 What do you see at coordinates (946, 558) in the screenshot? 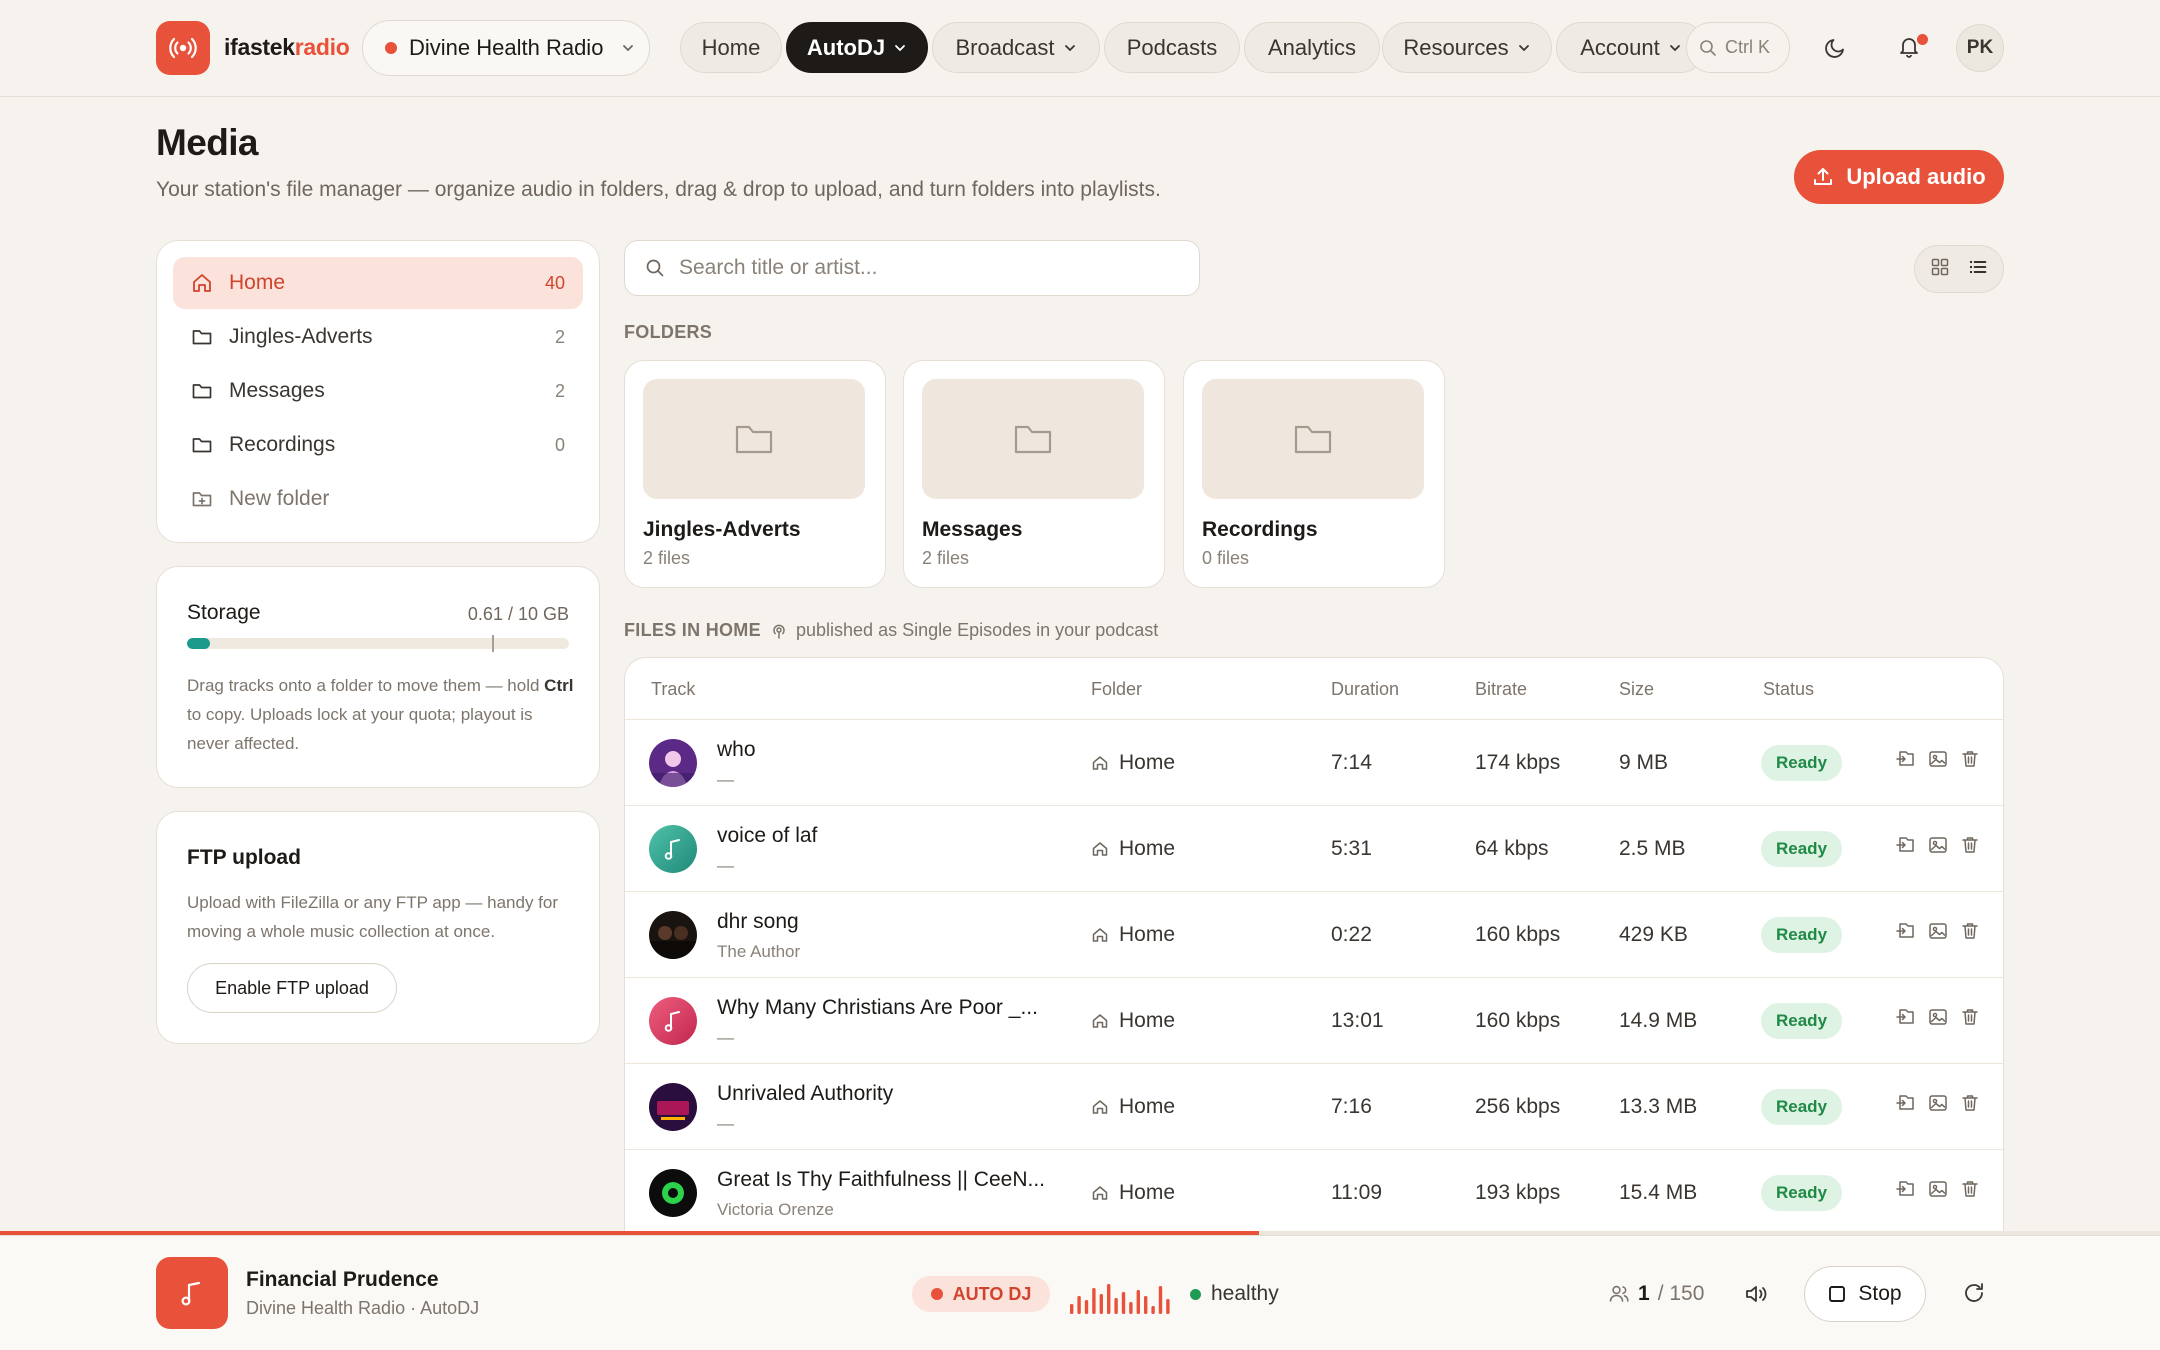
I see `folder-file-count: 2 files` at bounding box center [946, 558].